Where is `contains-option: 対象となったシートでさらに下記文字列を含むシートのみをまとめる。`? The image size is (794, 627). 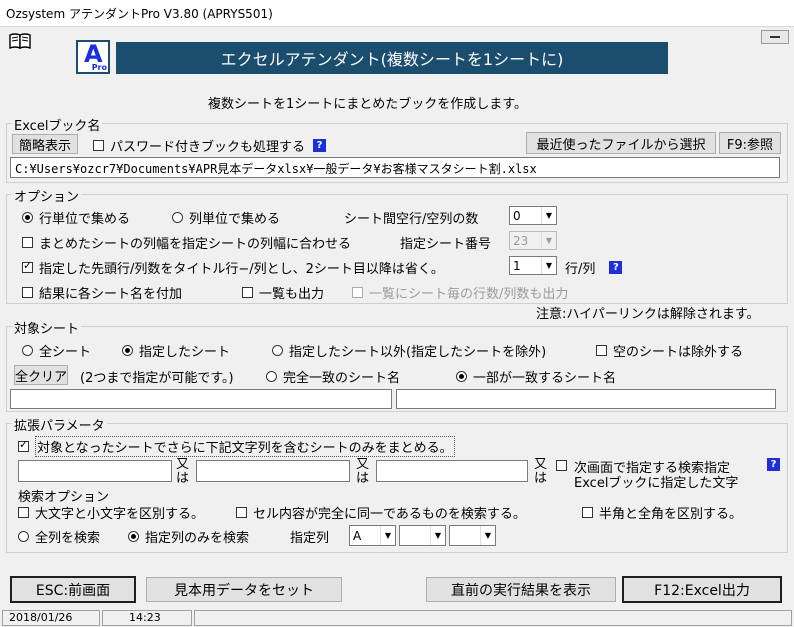 contains-option: 対象となったシートでさらに下記文字列を含むシートのみをまとめる。 is located at coordinates (236, 446).